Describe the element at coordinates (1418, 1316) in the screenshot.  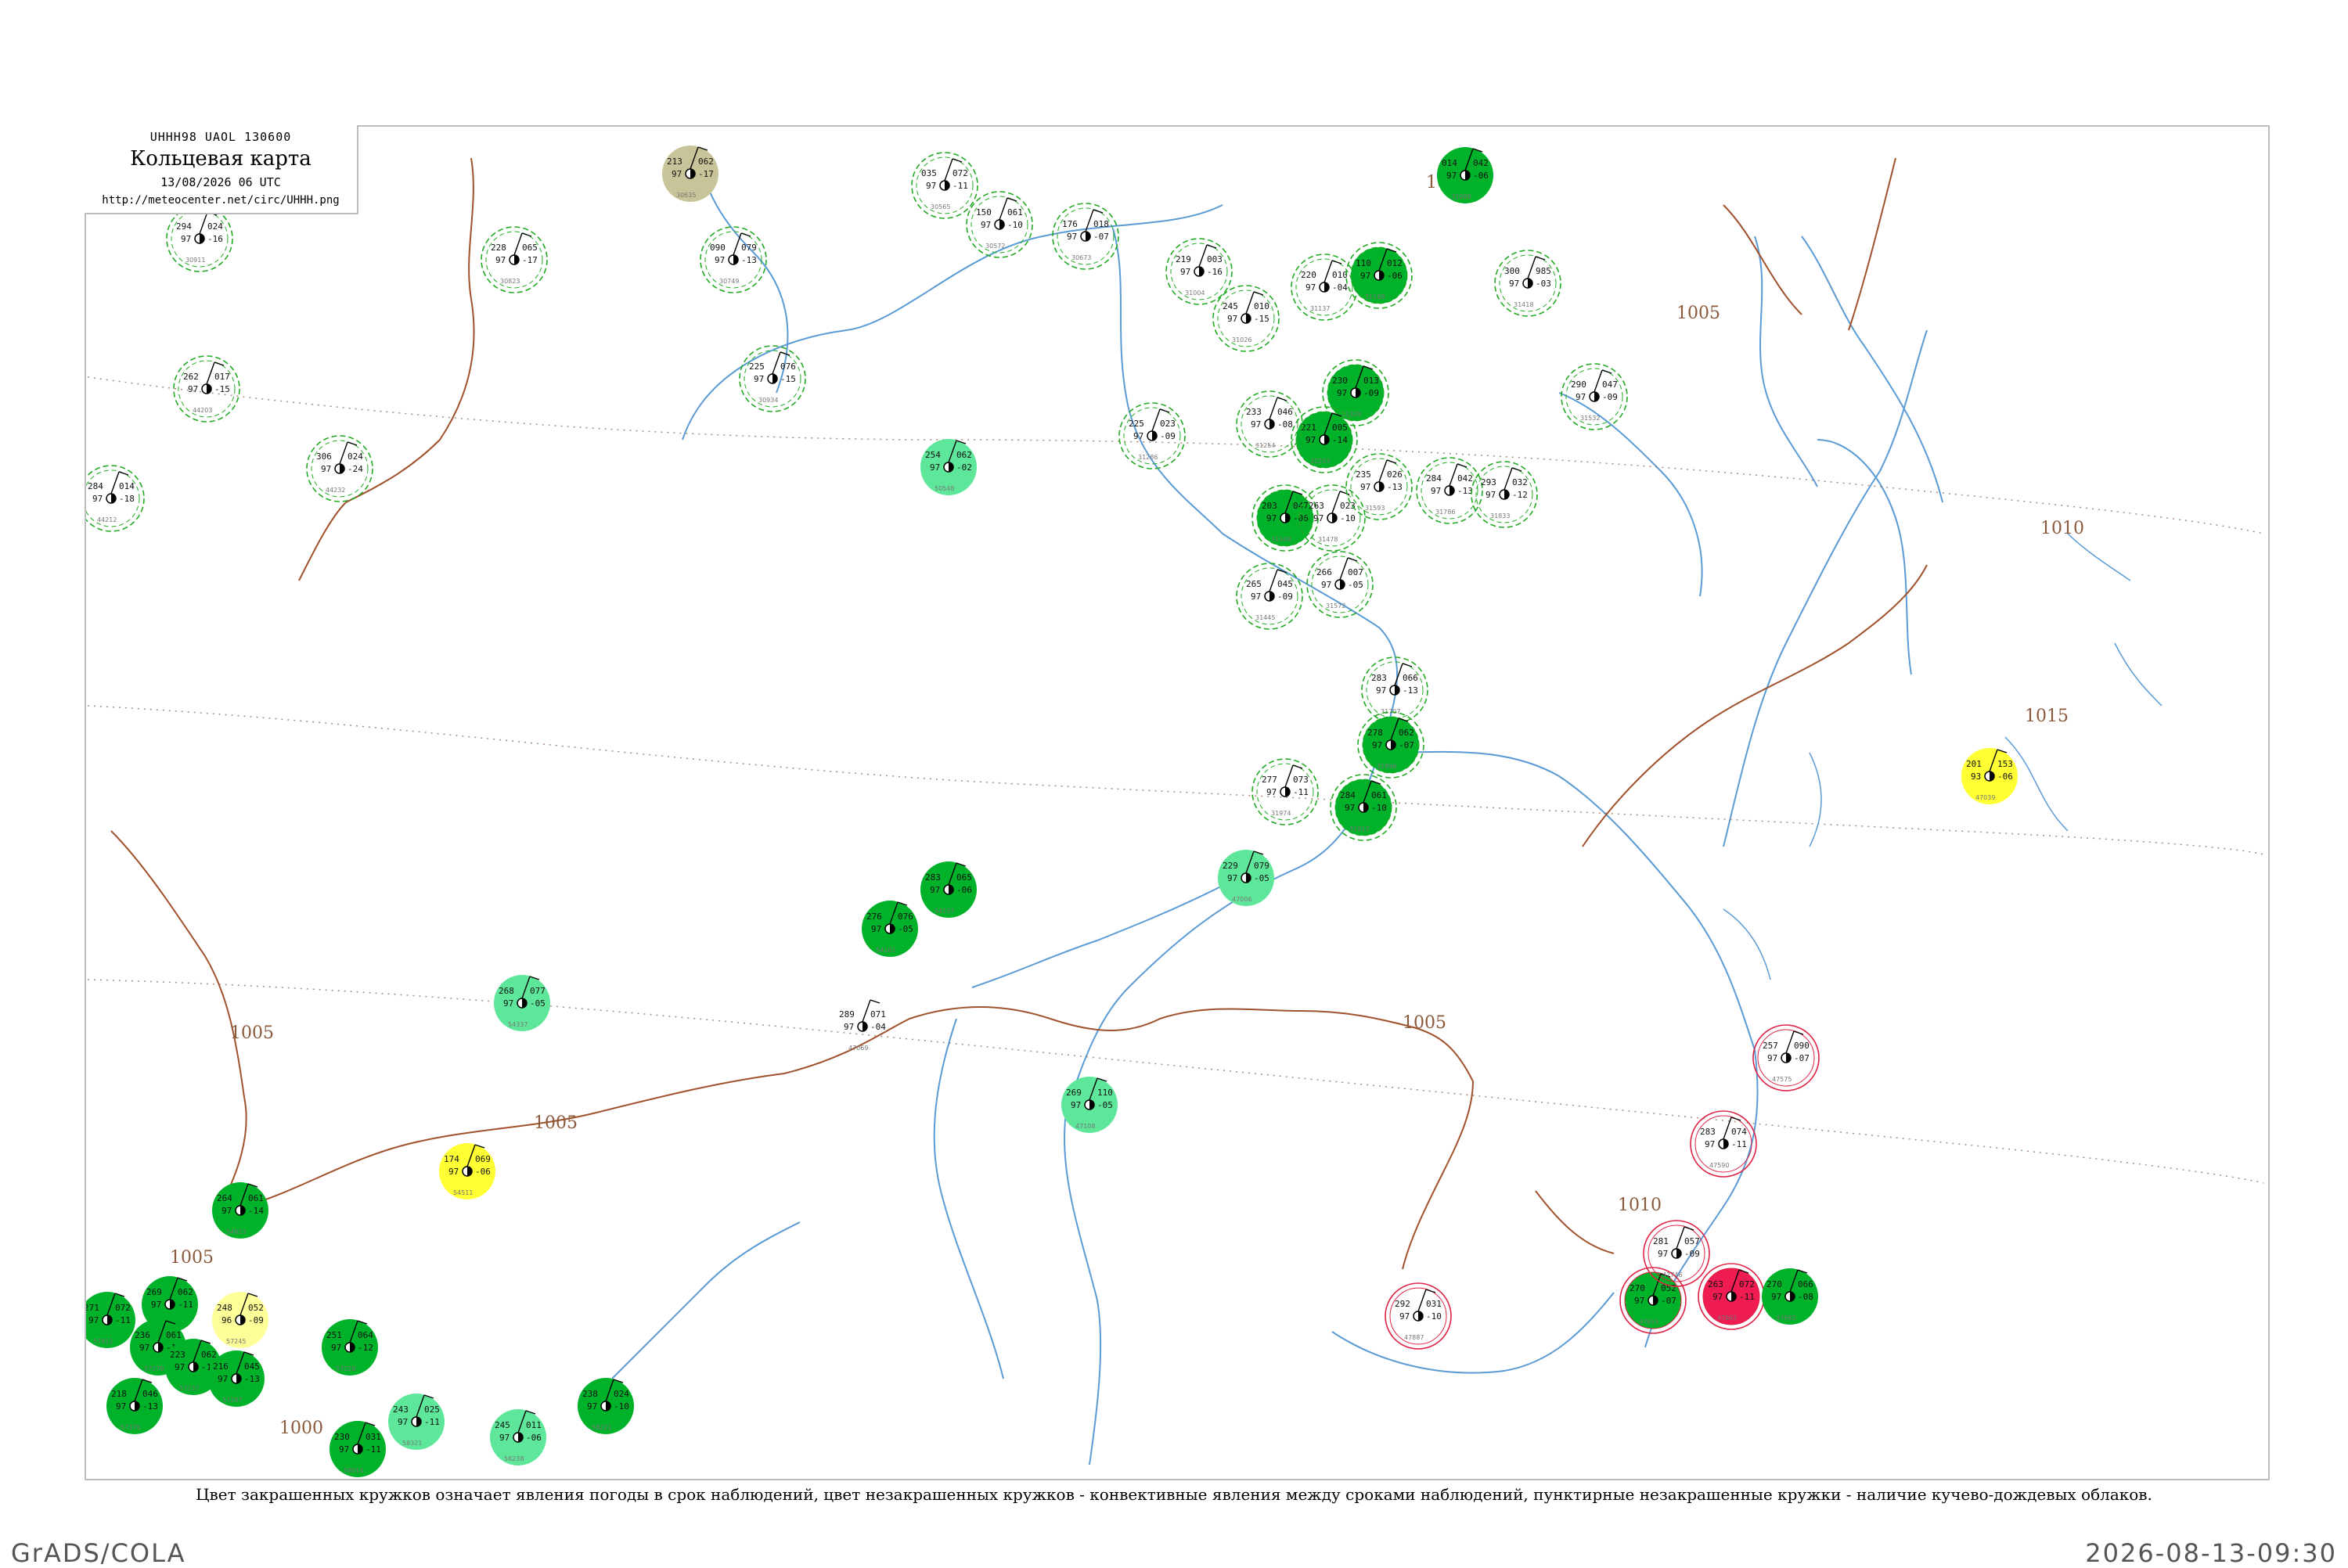
I see `station-marker: 292 031 97 -10 47887` at that location.